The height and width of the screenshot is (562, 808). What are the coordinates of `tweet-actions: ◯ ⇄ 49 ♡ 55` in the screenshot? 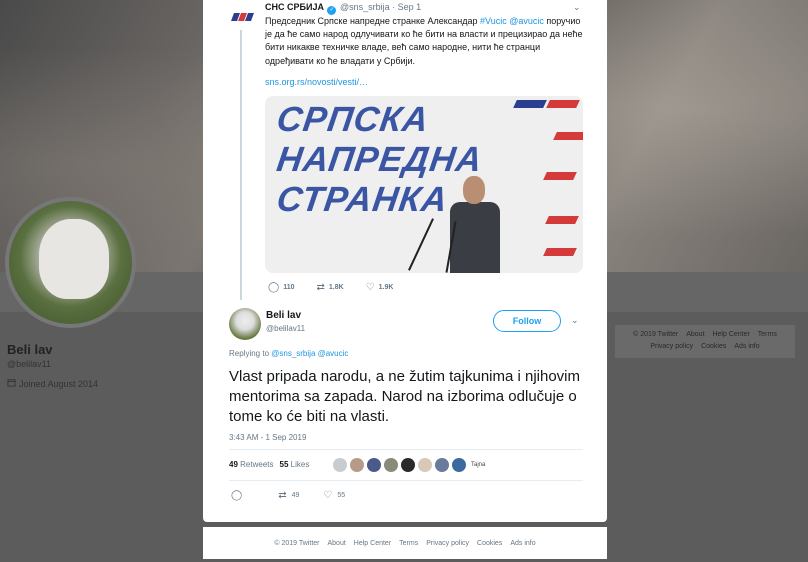 It's located at (288, 495).